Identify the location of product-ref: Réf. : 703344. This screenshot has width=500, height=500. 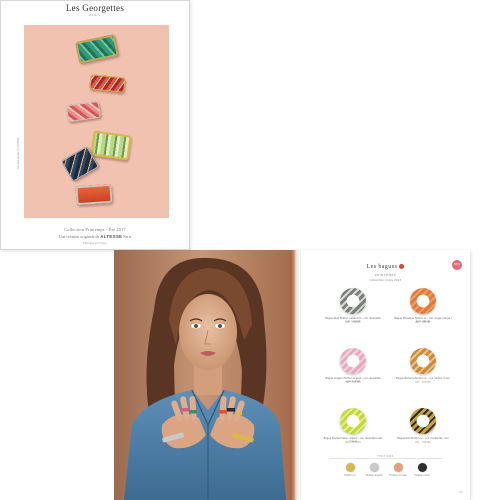
(353, 442).